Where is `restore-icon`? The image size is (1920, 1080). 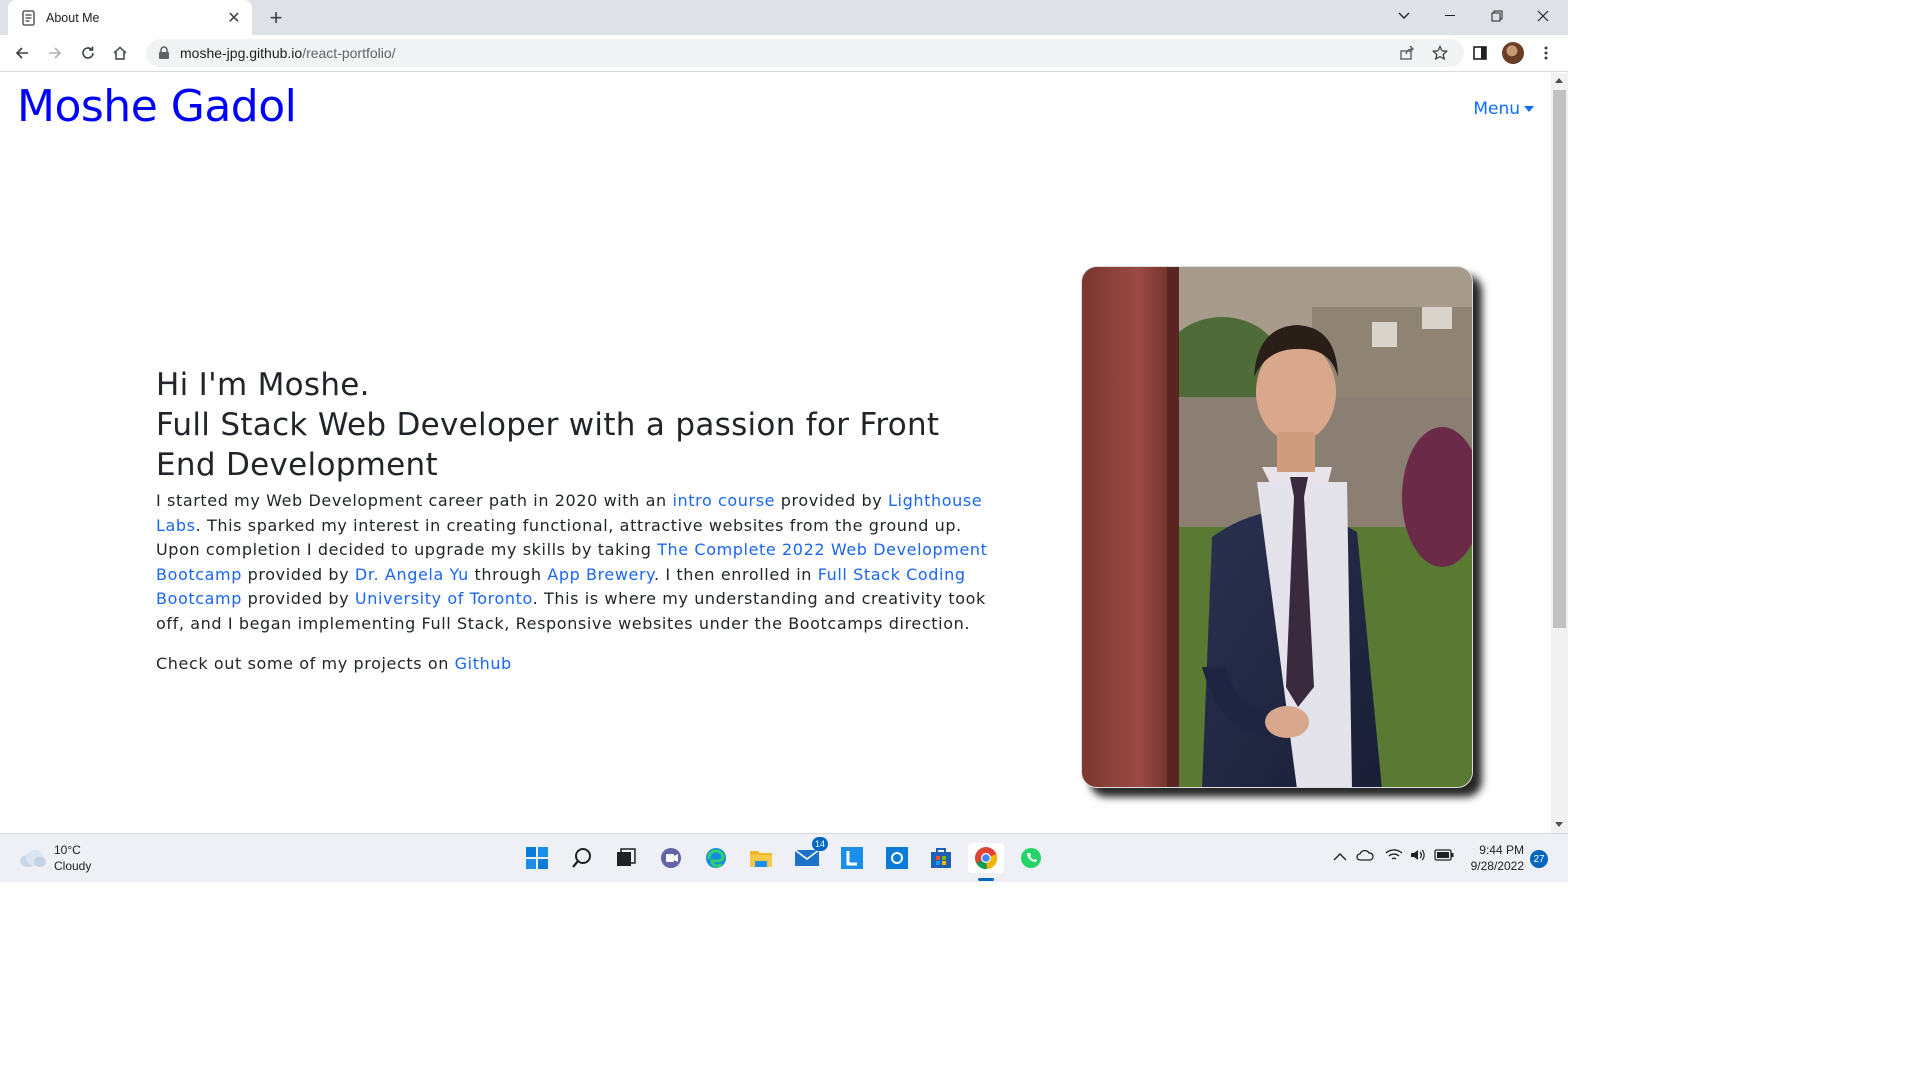
restore-icon is located at coordinates (1497, 16).